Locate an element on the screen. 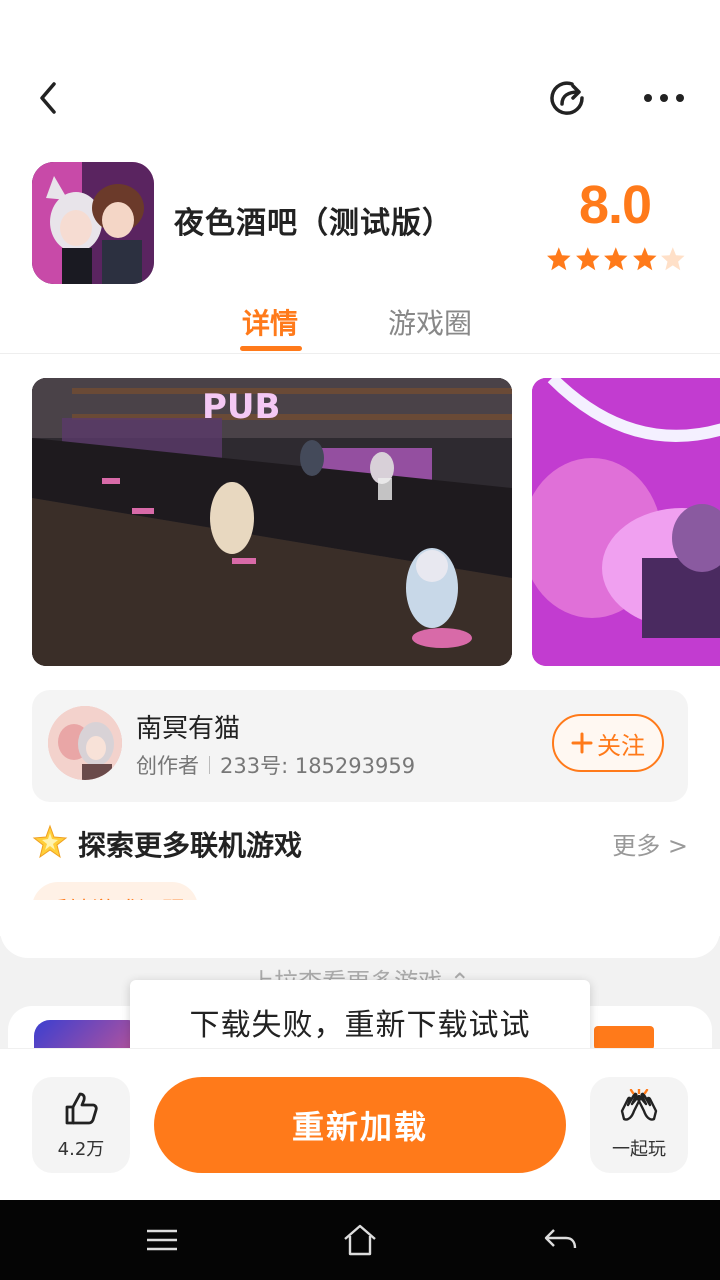 This screenshot has height=1280, width=720. follow-button: 关注 is located at coordinates (608, 743).